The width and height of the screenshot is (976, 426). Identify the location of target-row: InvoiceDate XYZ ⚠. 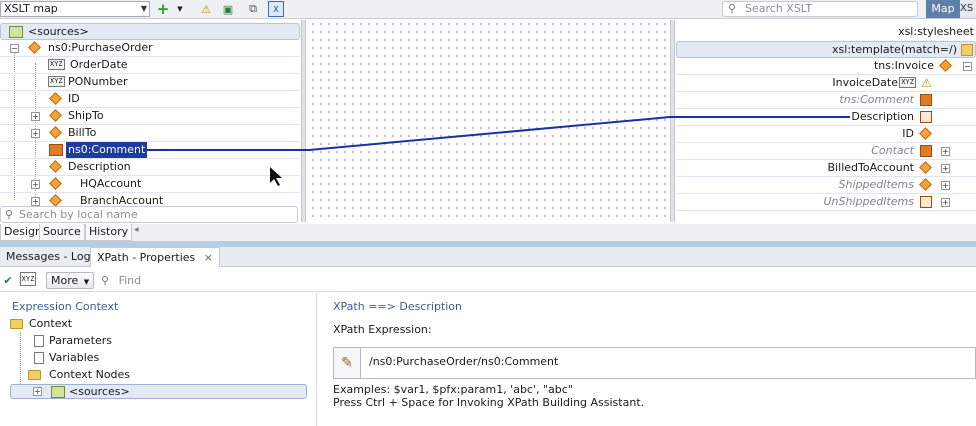
(826, 83).